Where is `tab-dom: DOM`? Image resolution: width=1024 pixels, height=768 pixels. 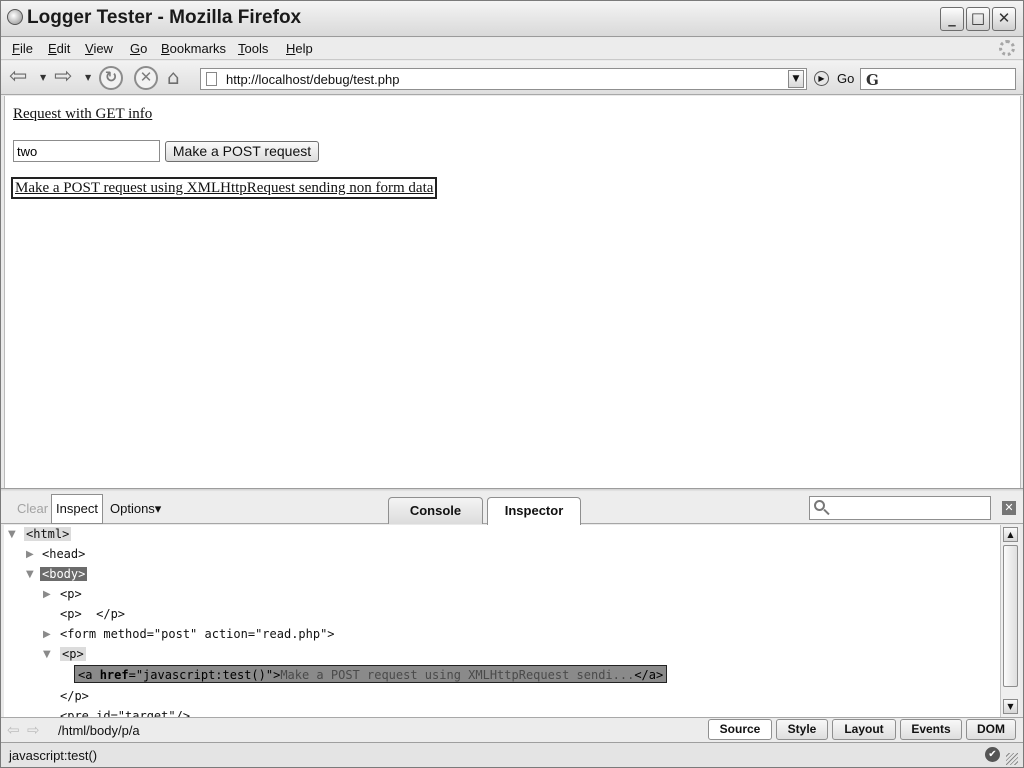 tab-dom: DOM is located at coordinates (991, 729).